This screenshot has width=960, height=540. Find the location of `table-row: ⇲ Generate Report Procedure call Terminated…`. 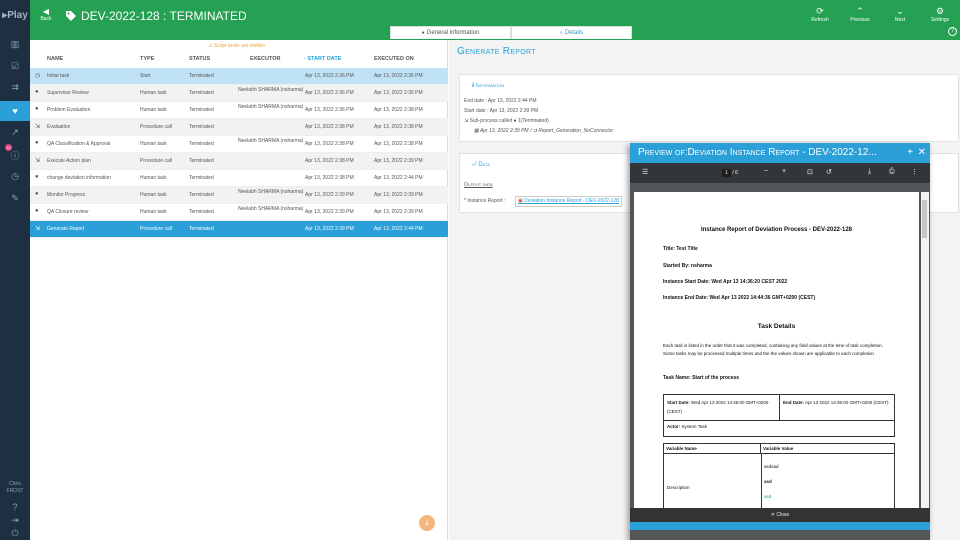

table-row: ⇲ Generate Report Procedure call Terminated… is located at coordinates (239, 229).